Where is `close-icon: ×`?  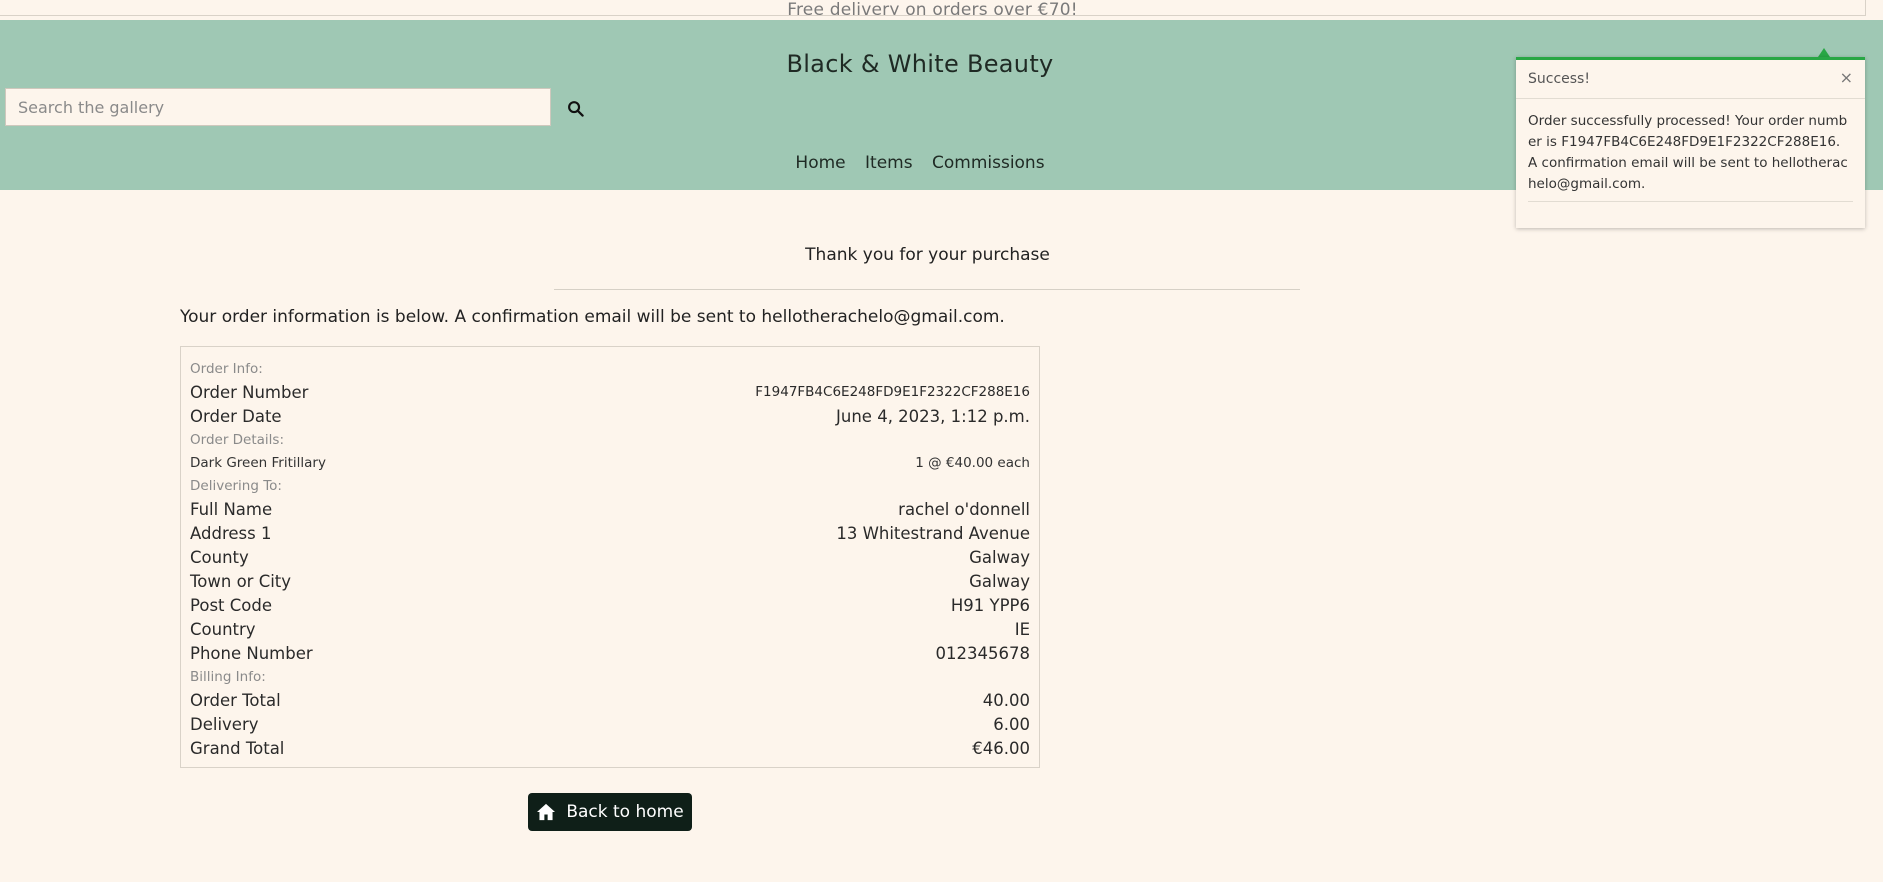
close-icon: × is located at coordinates (1846, 77).